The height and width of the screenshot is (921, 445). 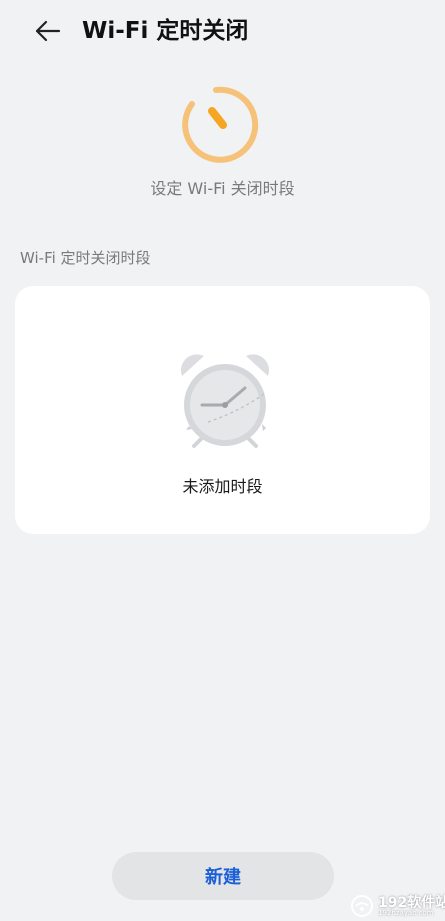 I want to click on watermark-sub: 192hzayao.com, so click(x=406, y=913).